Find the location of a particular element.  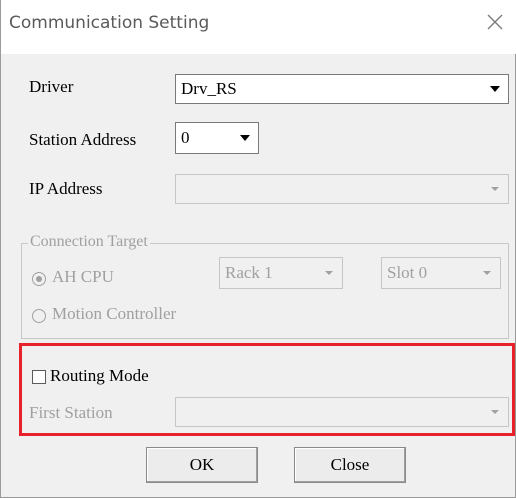

motion-controller-label: Motion Controller is located at coordinates (114, 313).